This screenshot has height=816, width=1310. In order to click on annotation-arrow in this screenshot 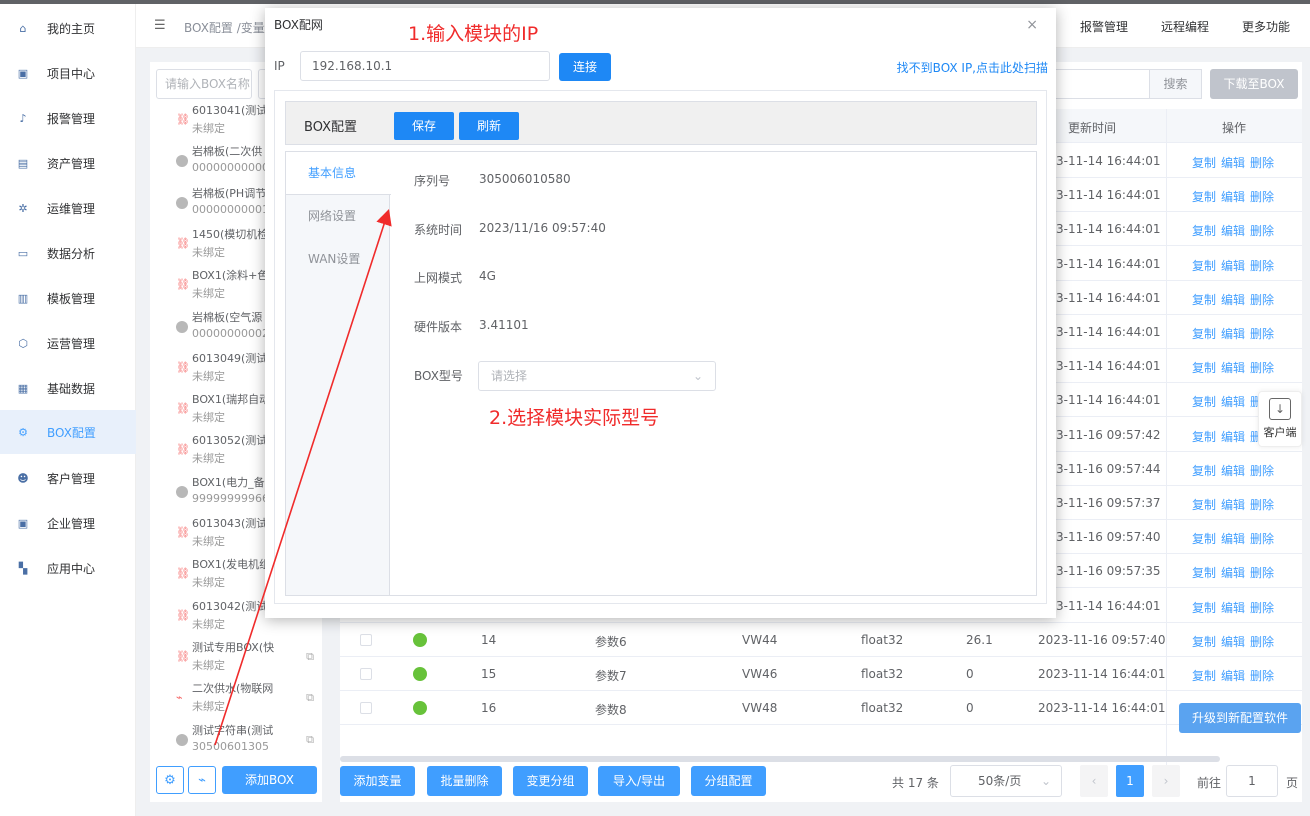, I will do `click(303, 477)`.